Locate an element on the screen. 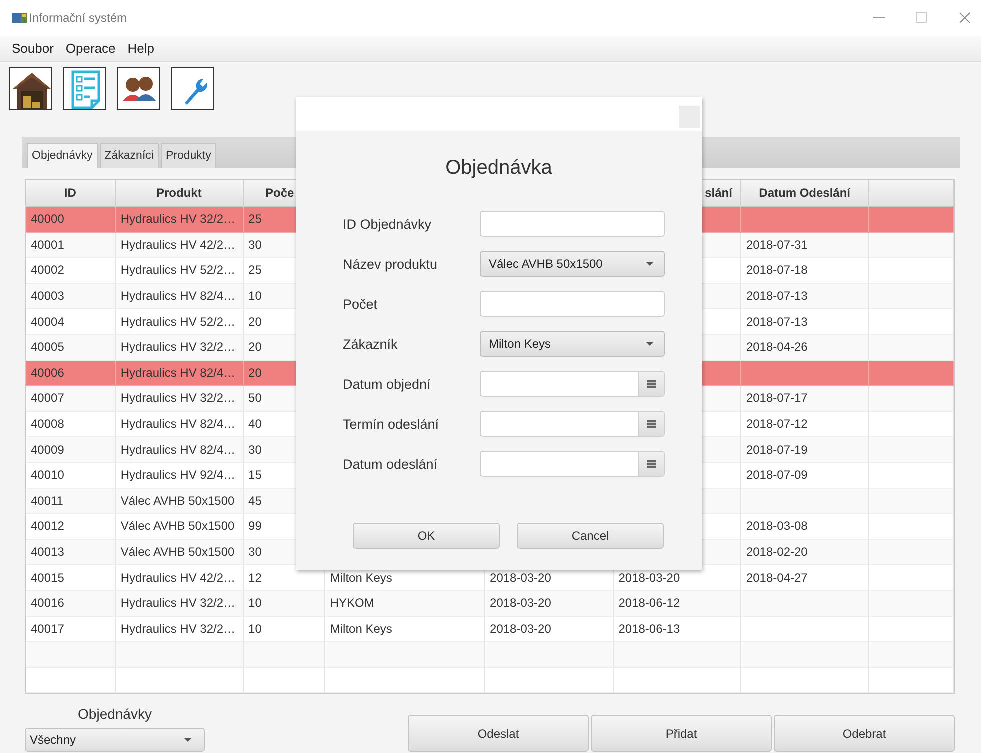  table-cell: 40001 is located at coordinates (71, 245).